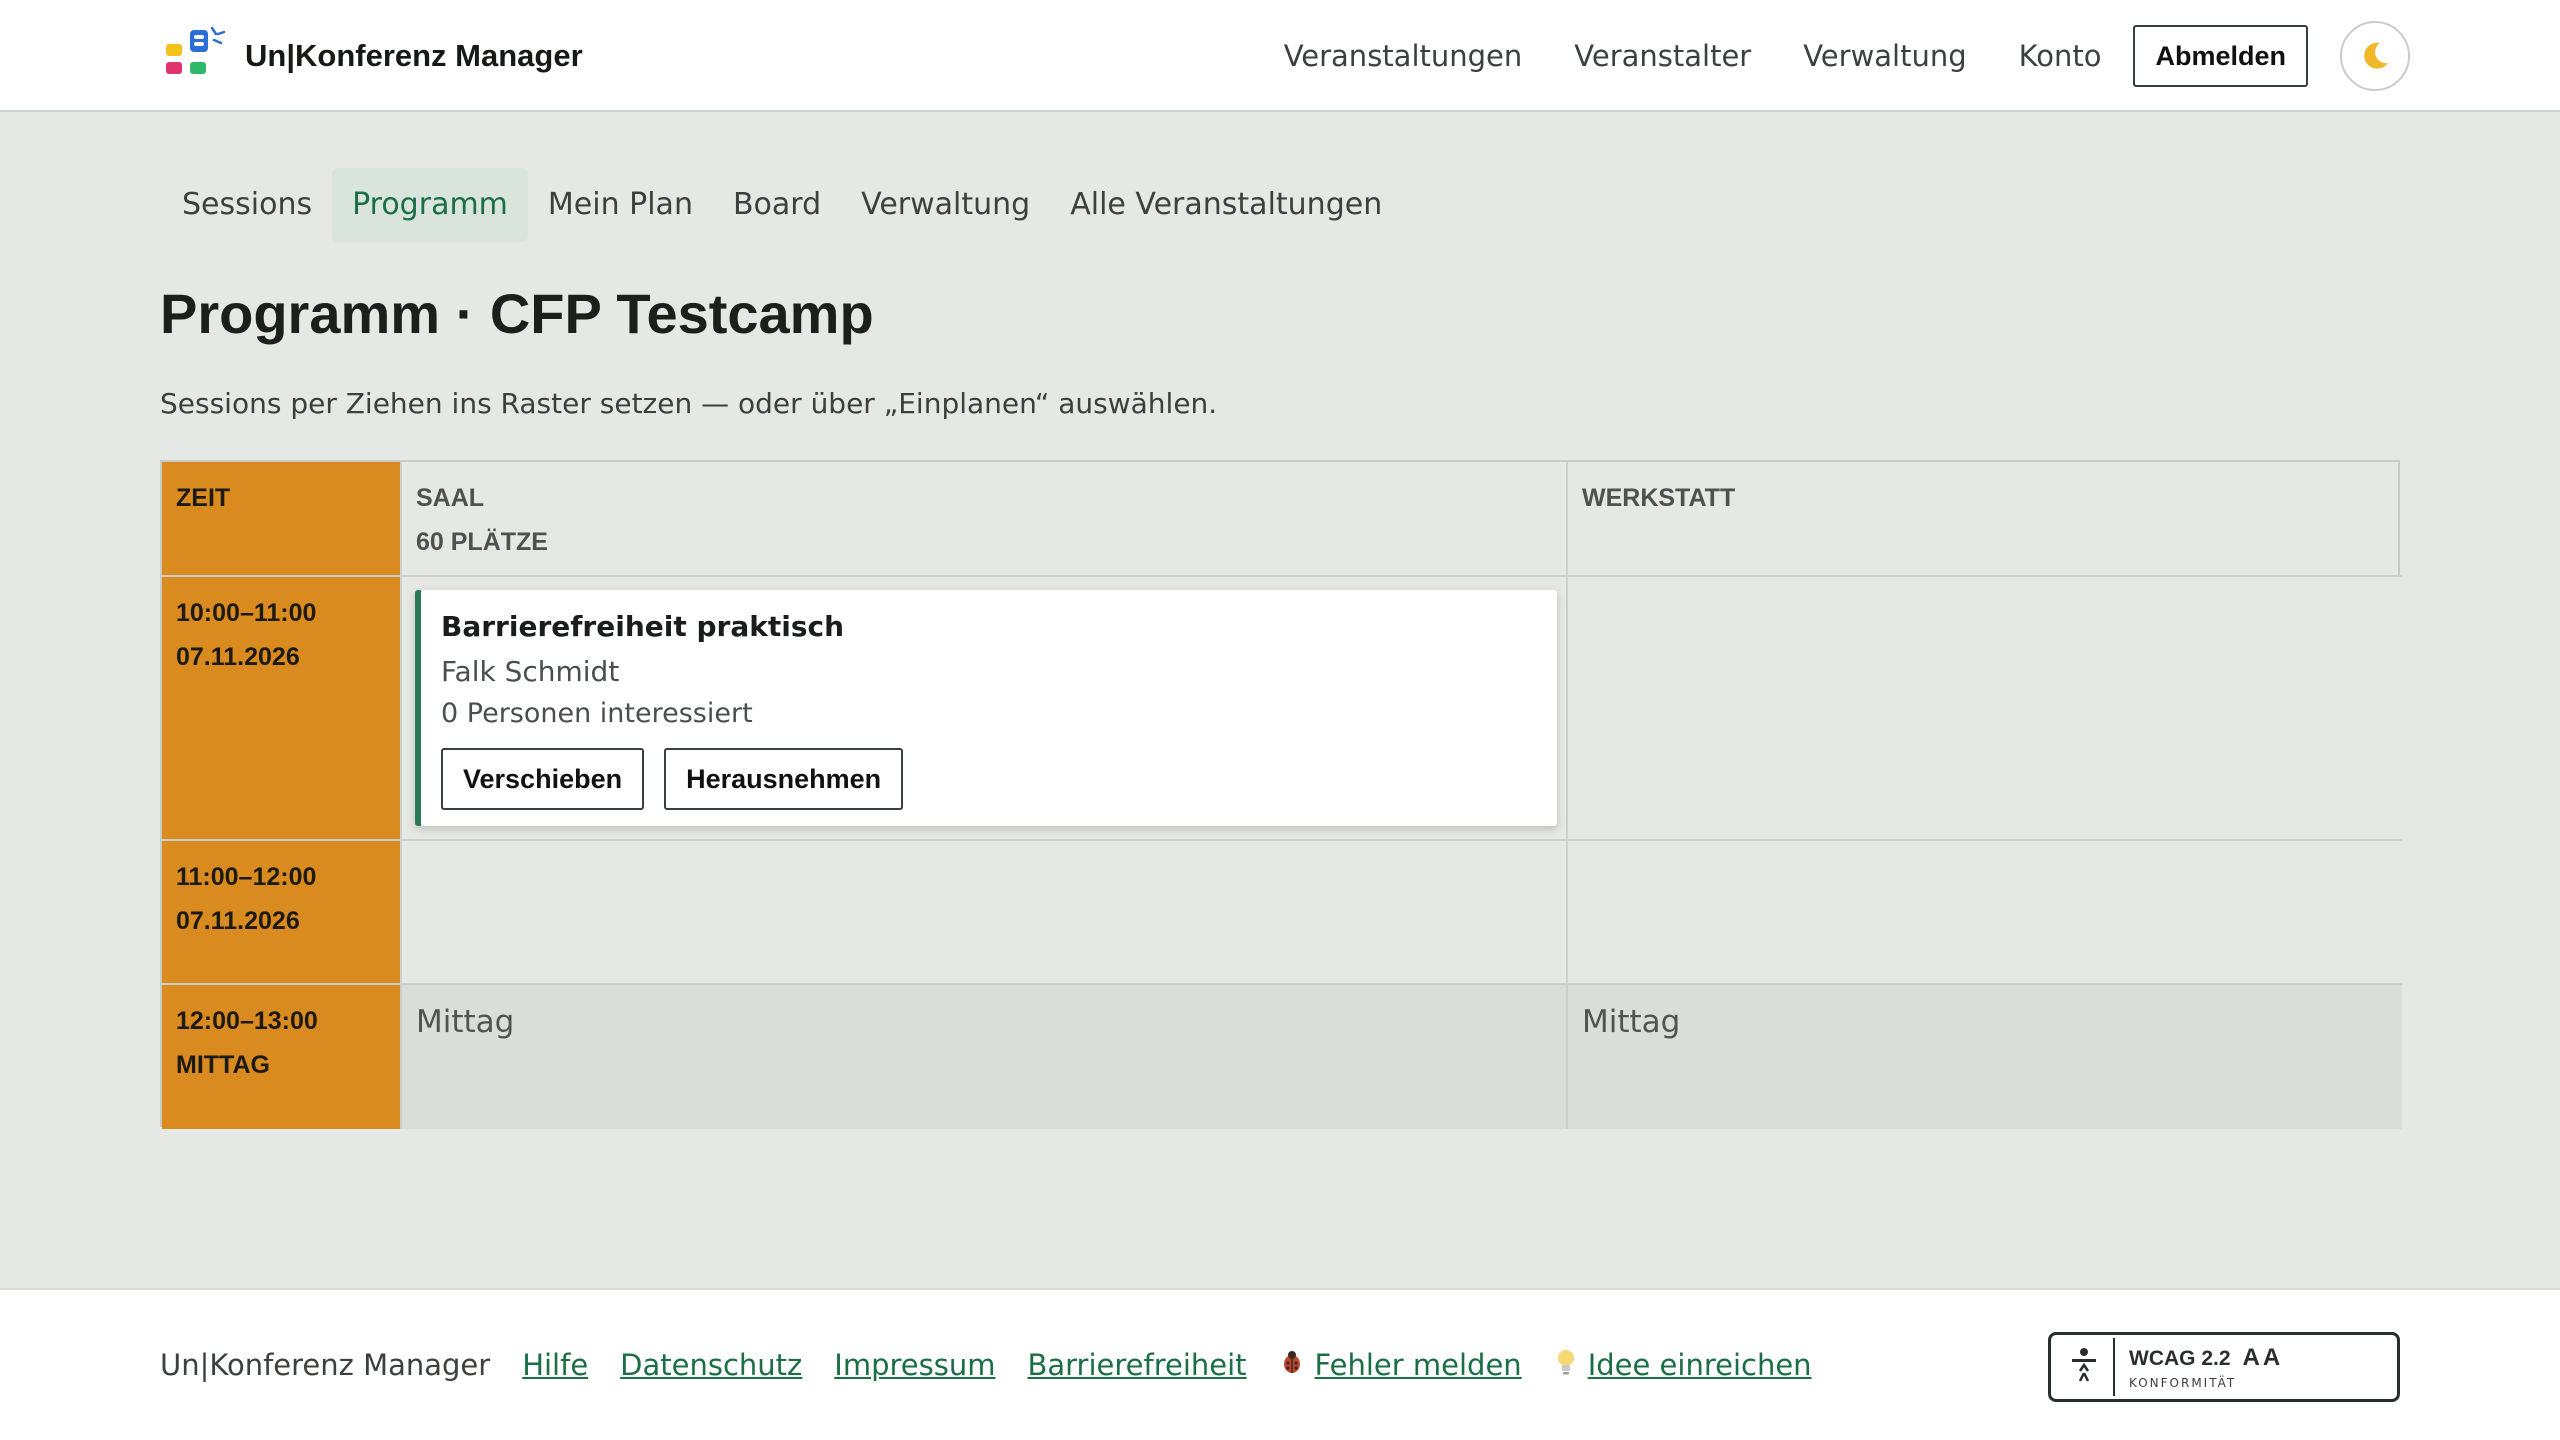  I want to click on room-name: WERKSTATT, so click(1659, 498).